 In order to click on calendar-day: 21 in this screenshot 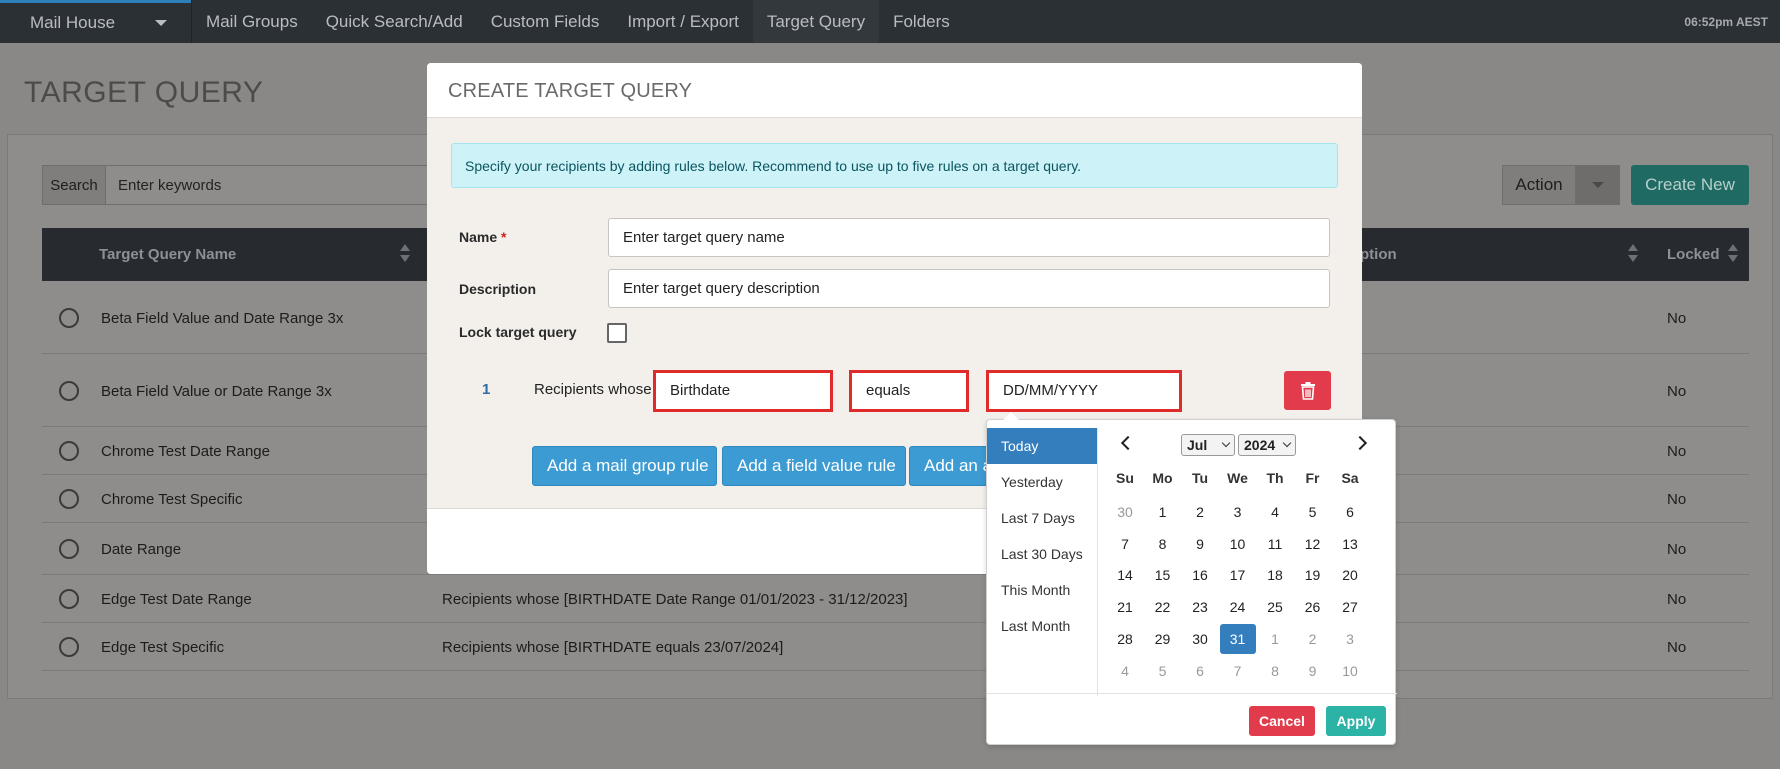, I will do `click(1125, 607)`.